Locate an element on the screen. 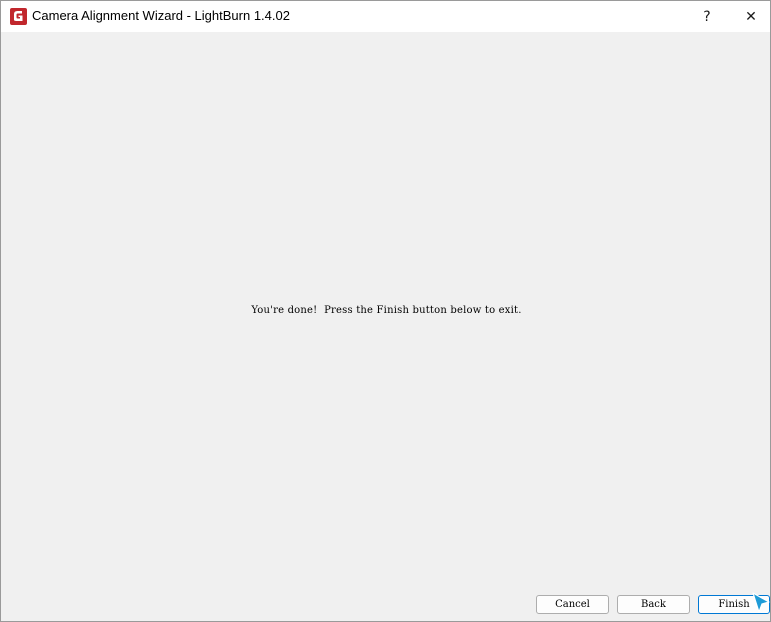  back-button: Back is located at coordinates (653, 604).